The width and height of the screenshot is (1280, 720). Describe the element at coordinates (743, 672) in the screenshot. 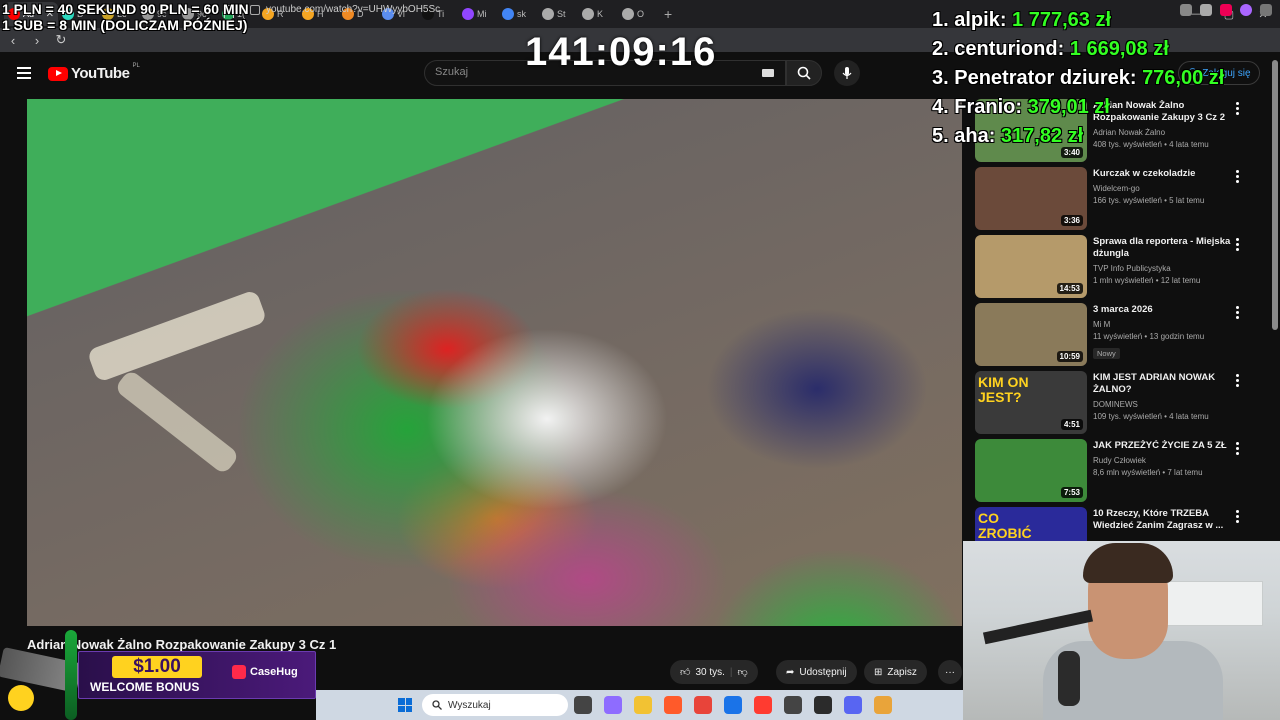

I see `thumbs-down-icon: 👎︎` at that location.